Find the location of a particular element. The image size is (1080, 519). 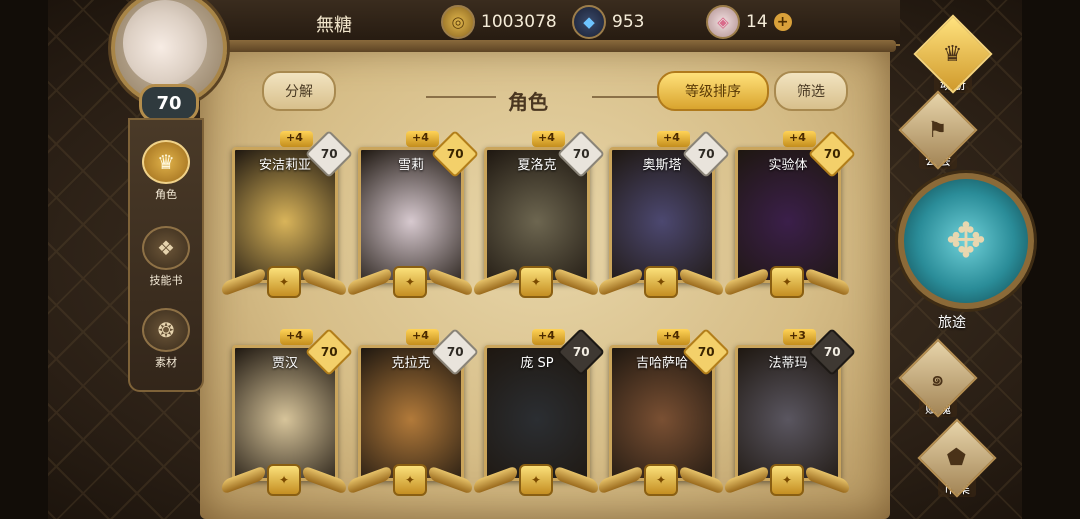

material-icon: ❂ is located at coordinates (166, 330).